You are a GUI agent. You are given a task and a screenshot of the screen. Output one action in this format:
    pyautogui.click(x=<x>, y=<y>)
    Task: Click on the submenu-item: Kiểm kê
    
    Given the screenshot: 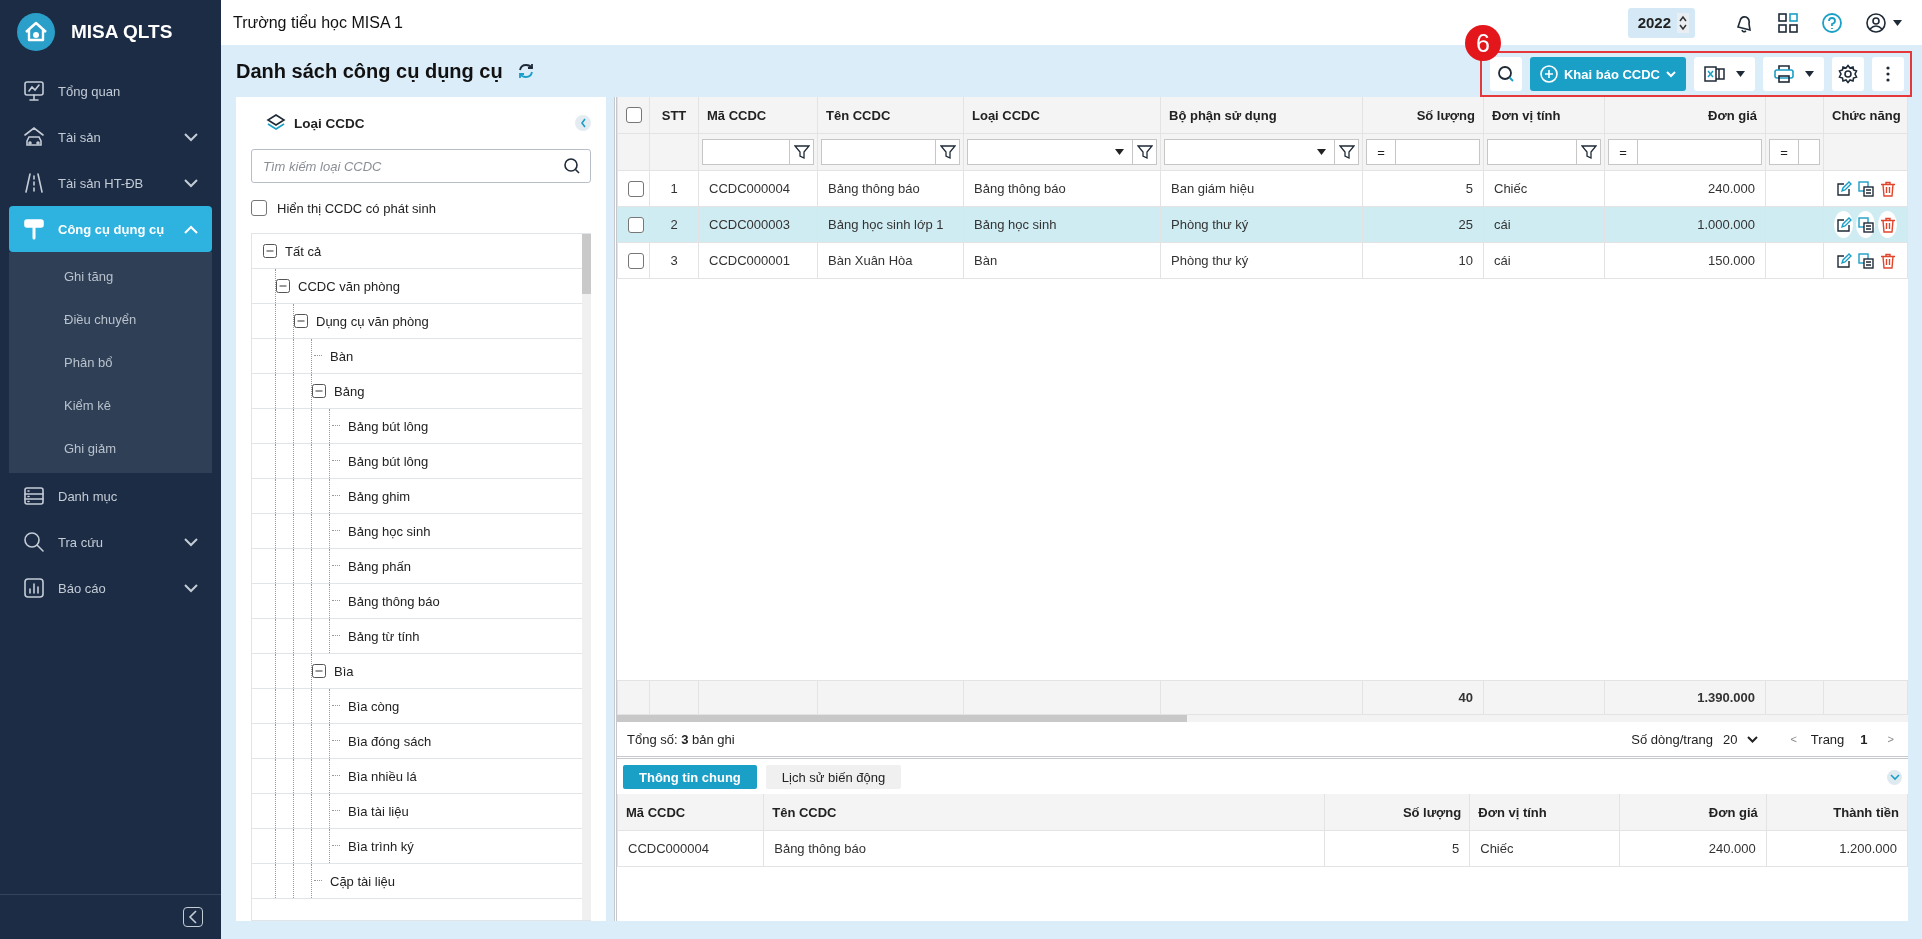 What is the action you would take?
    pyautogui.click(x=110, y=405)
    